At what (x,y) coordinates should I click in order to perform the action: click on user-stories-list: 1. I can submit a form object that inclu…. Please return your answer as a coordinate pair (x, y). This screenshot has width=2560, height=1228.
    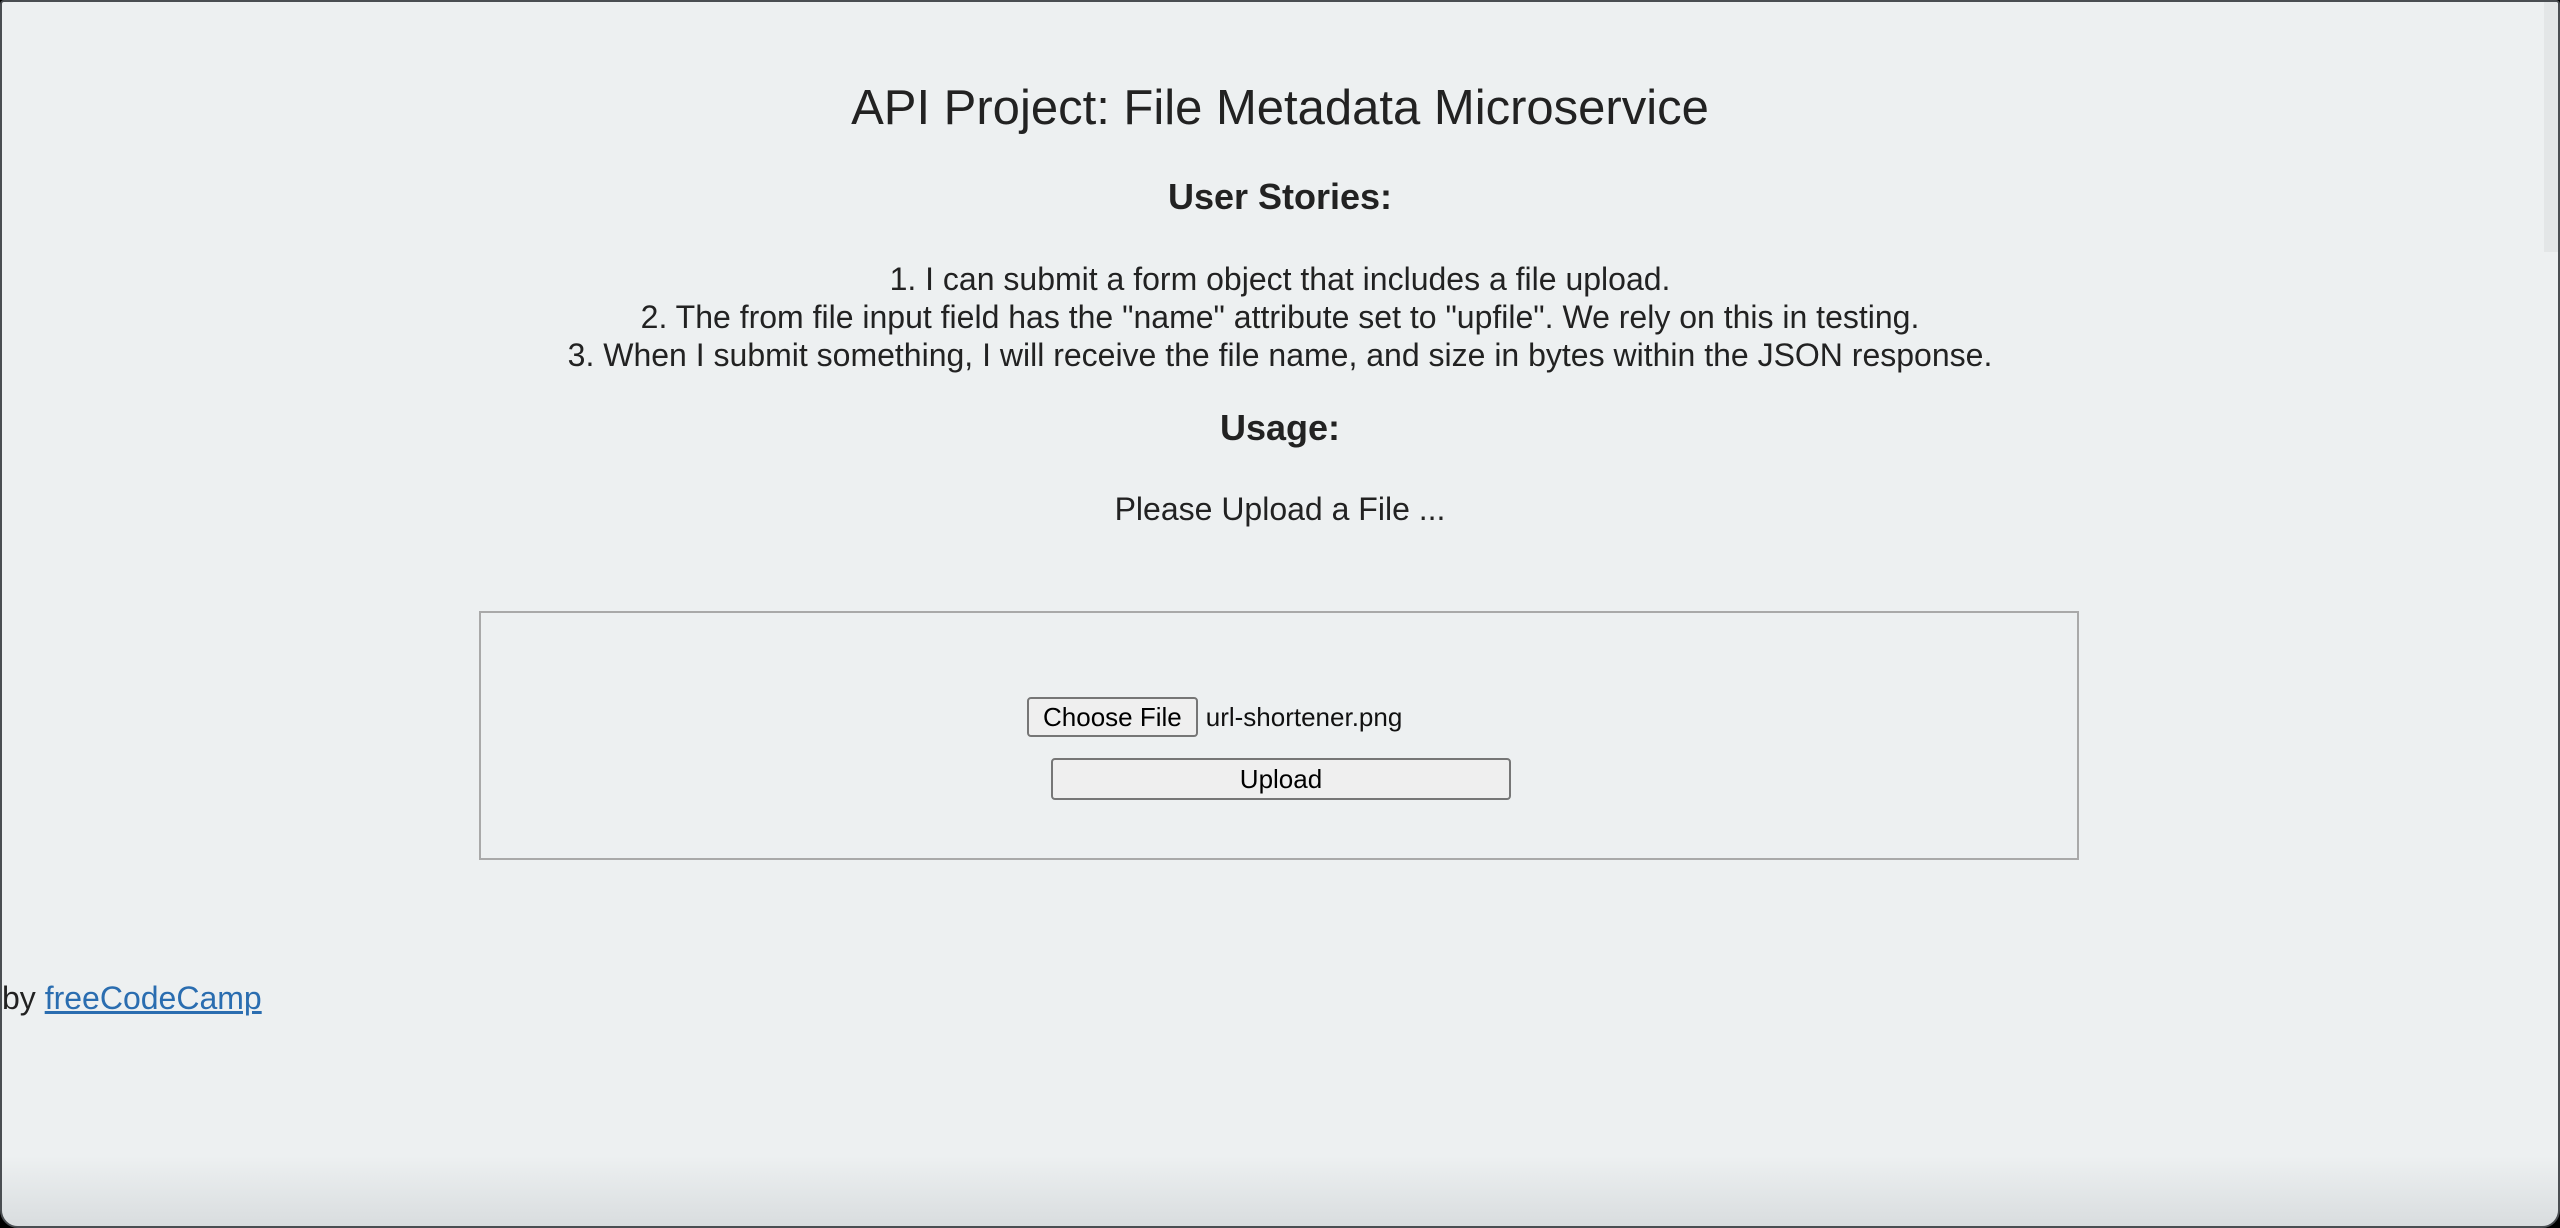
    Looking at the image, I should click on (1280, 317).